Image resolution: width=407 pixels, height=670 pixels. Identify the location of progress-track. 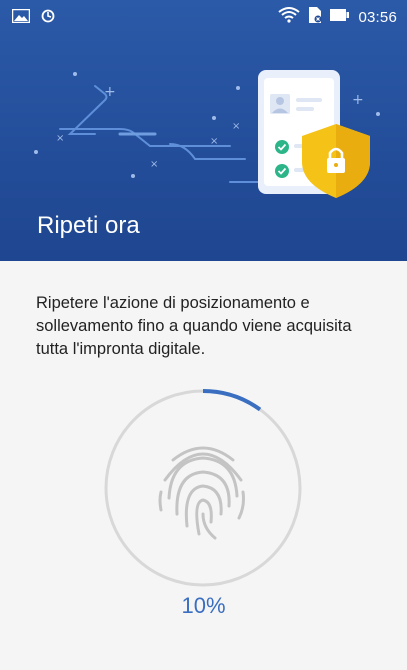
(203, 488).